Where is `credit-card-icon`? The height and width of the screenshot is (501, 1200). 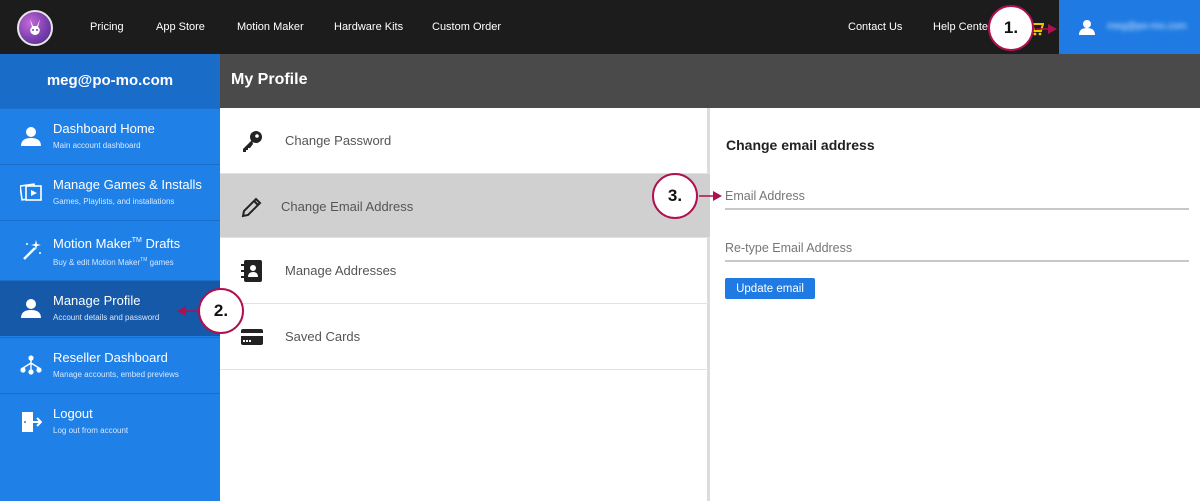
credit-card-icon is located at coordinates (252, 337).